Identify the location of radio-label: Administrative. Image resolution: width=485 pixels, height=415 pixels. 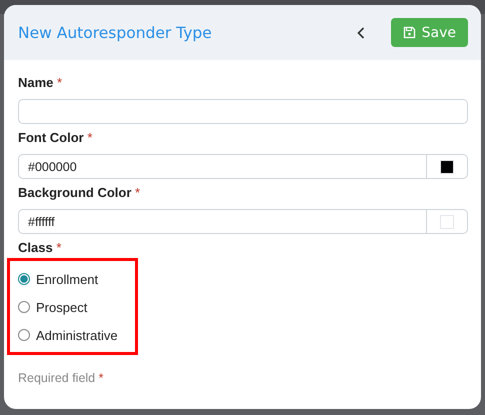
(77, 335).